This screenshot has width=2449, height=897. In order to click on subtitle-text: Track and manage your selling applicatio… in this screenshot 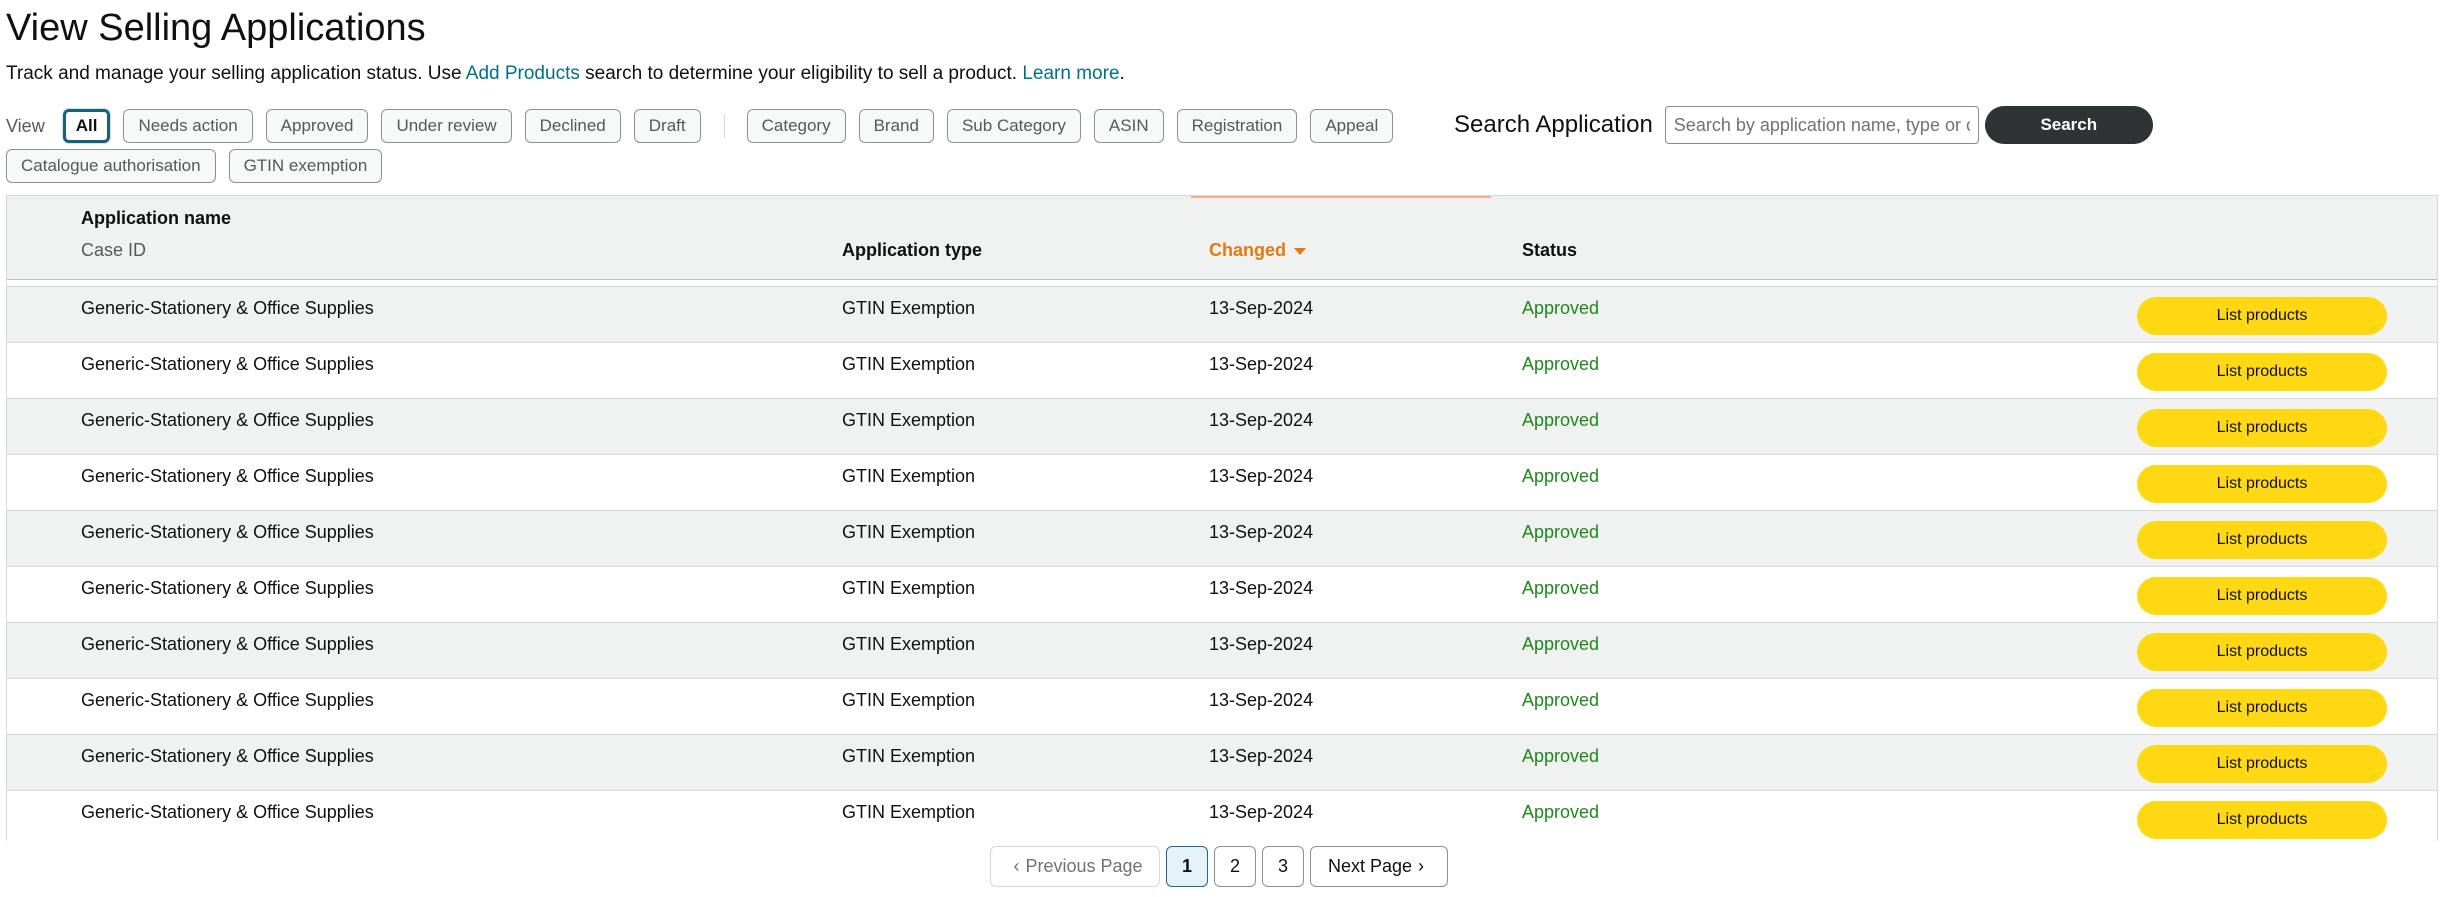, I will do `click(236, 73)`.